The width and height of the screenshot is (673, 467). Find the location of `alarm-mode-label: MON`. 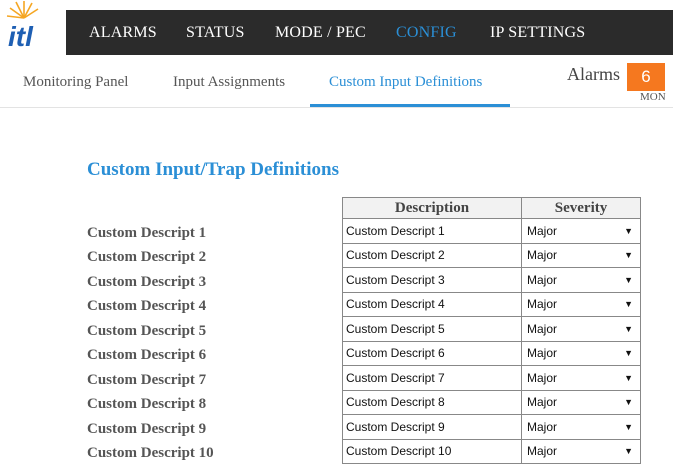

alarm-mode-label: MON is located at coordinates (653, 97).